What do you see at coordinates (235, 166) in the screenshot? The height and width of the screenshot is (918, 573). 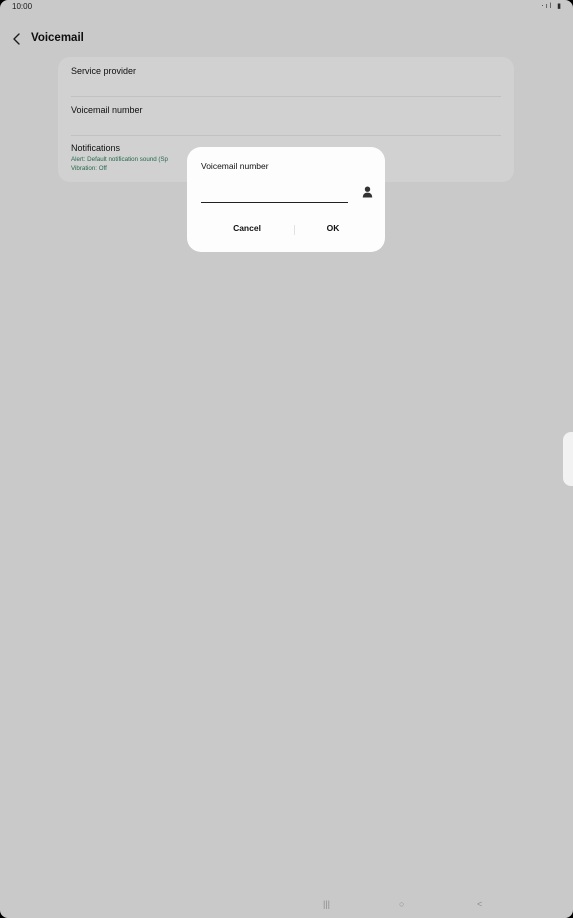 I see `dialog-title: Voicemail number` at bounding box center [235, 166].